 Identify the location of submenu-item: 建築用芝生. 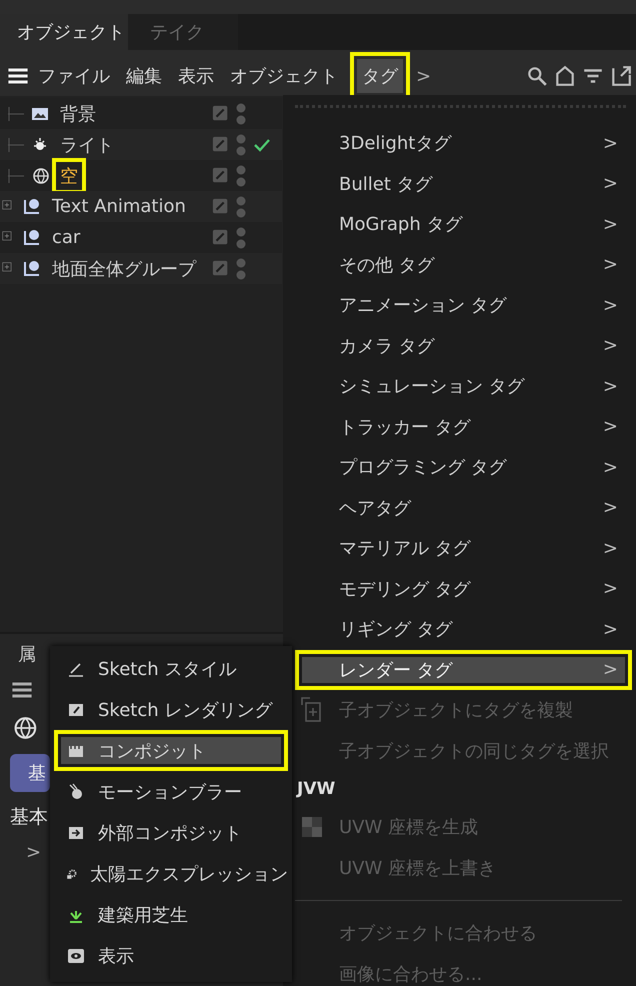
(171, 914).